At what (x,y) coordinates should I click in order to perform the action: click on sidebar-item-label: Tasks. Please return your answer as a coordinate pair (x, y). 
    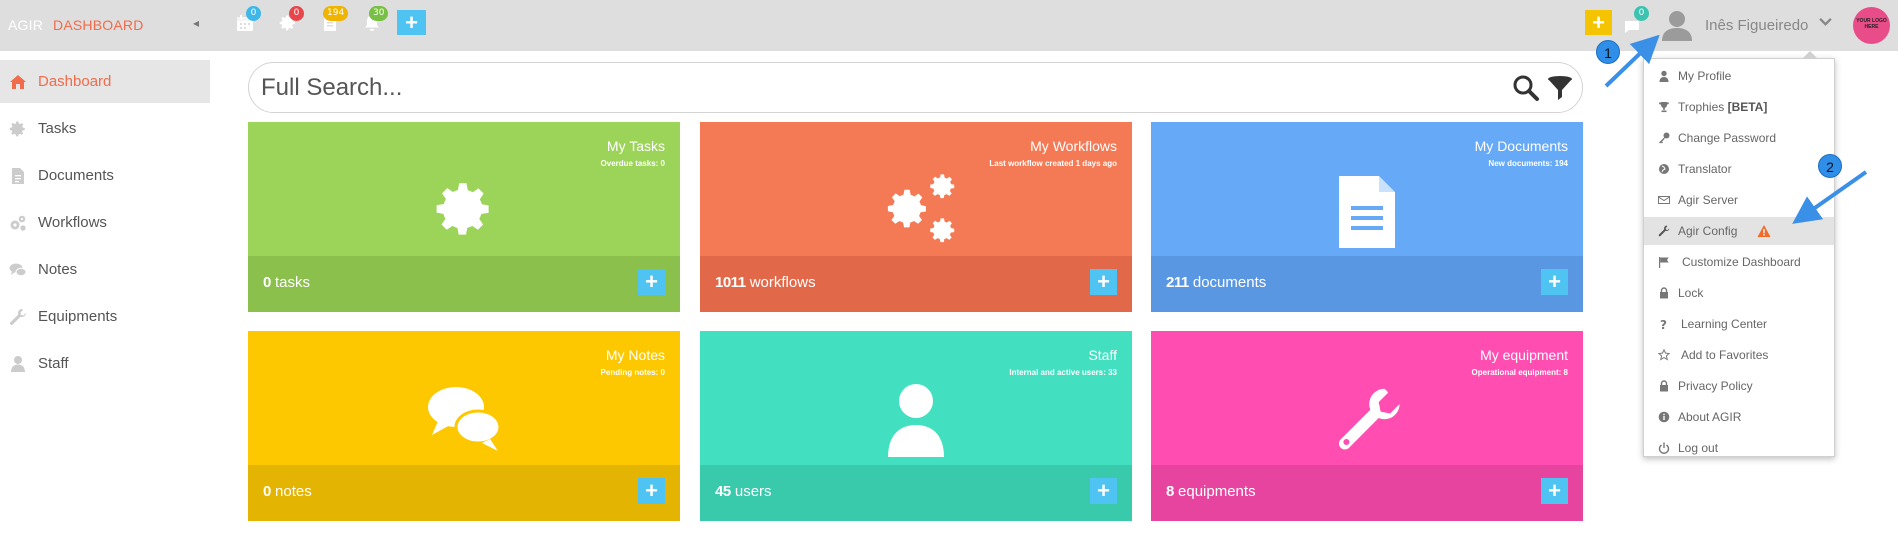
    Looking at the image, I should click on (57, 128).